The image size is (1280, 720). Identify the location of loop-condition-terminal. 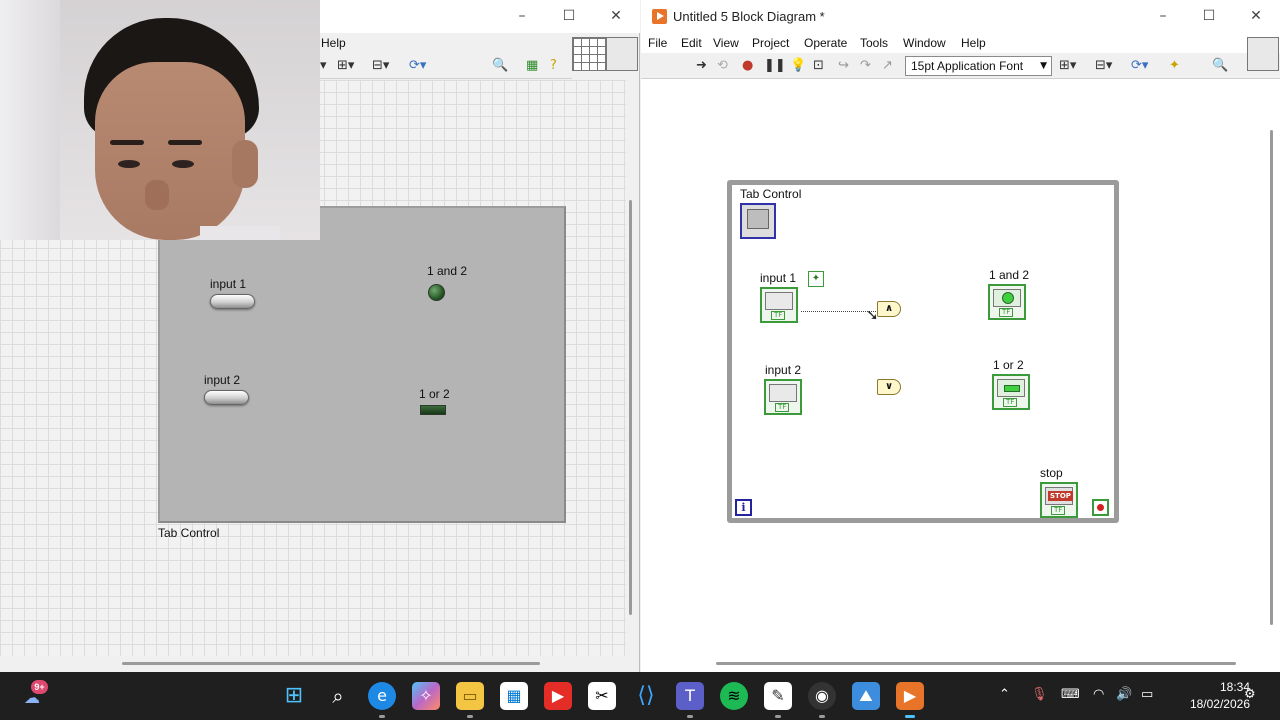
(1100, 507).